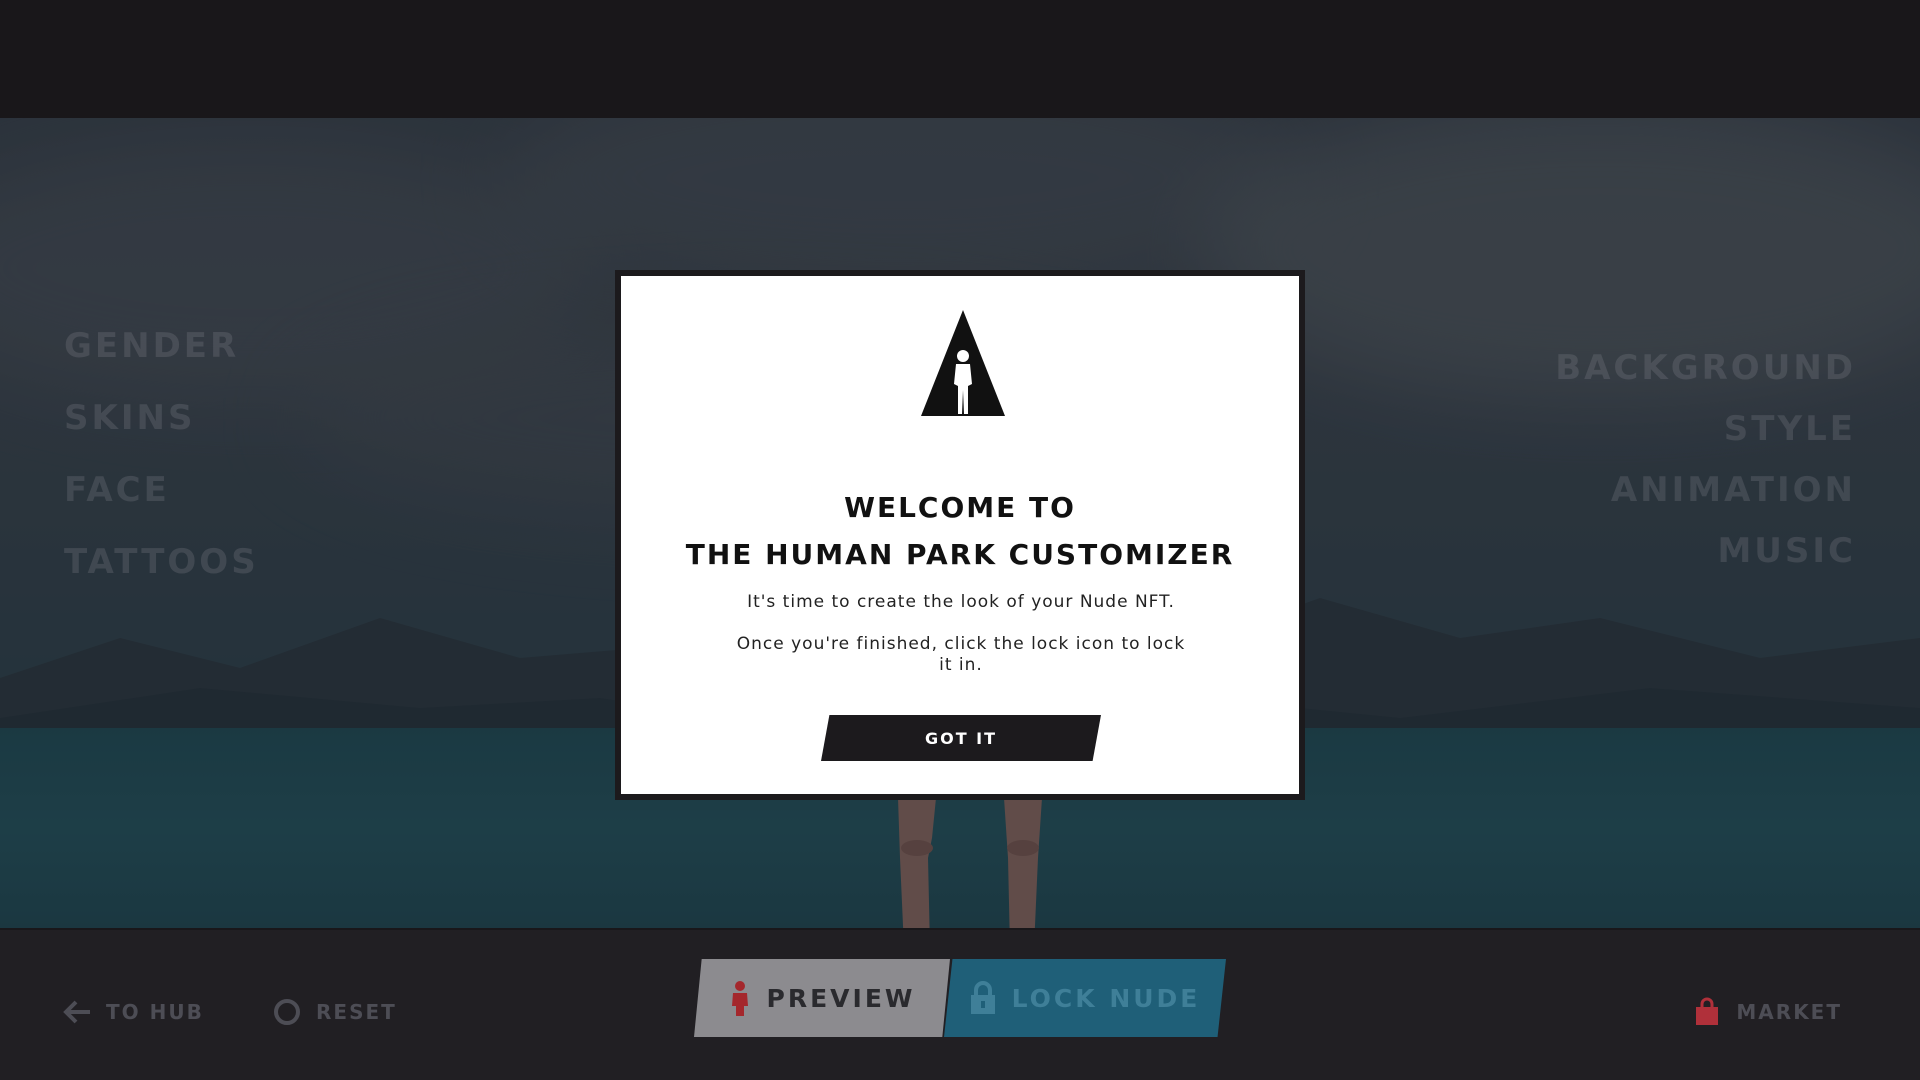 This screenshot has height=1080, width=1920. I want to click on modal-title-line1: WELCOME TO, so click(960, 507).